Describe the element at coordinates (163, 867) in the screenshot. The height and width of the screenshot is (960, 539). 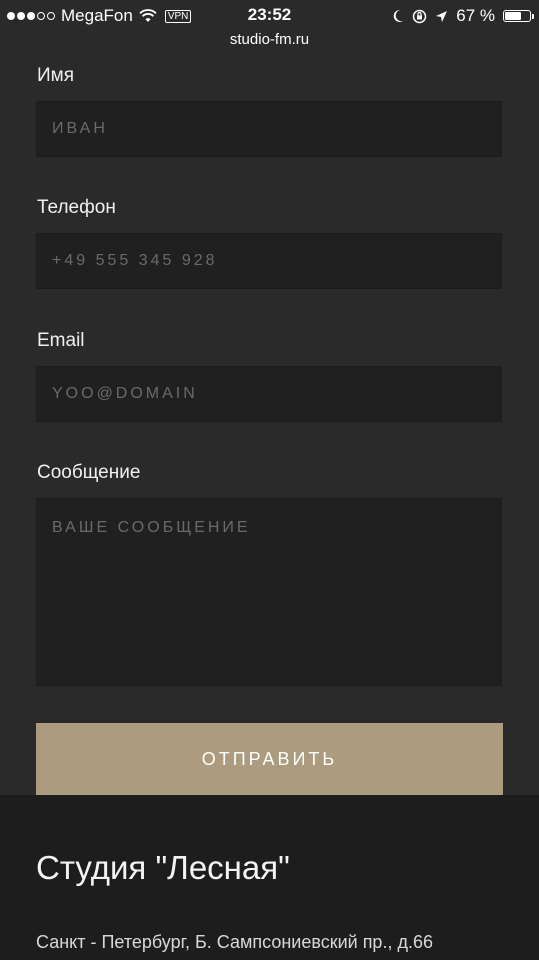
I see `studio-title: Студия "Лесная"` at that location.